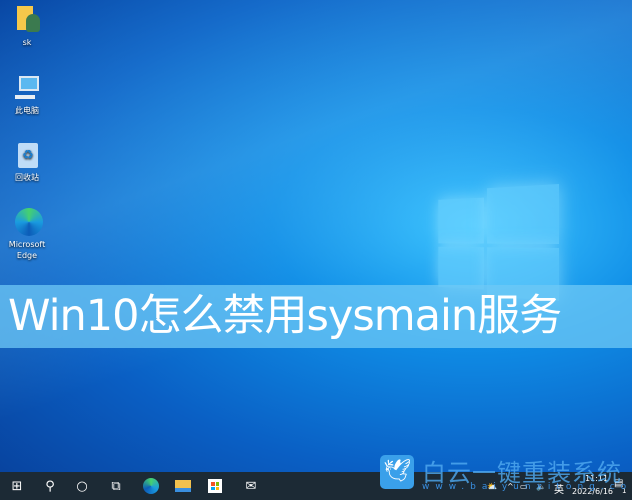  I want to click on watermark-url: www.baiyunxitong.com, so click(527, 487).